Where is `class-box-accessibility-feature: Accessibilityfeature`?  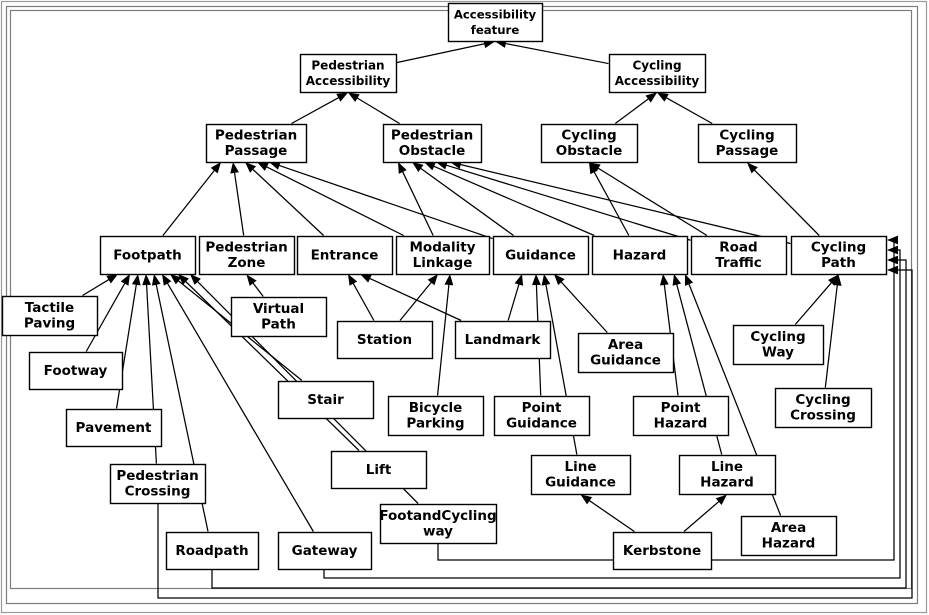
class-box-accessibility-feature: Accessibilityfeature is located at coordinates (495, 22).